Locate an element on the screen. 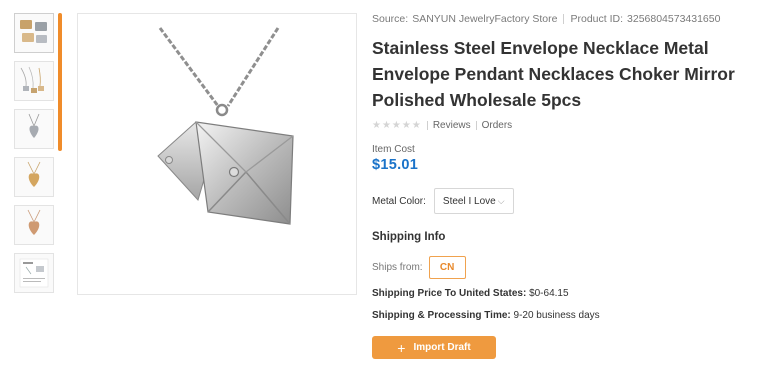 The image size is (768, 372). product-id: 3256804573431650 is located at coordinates (674, 19).